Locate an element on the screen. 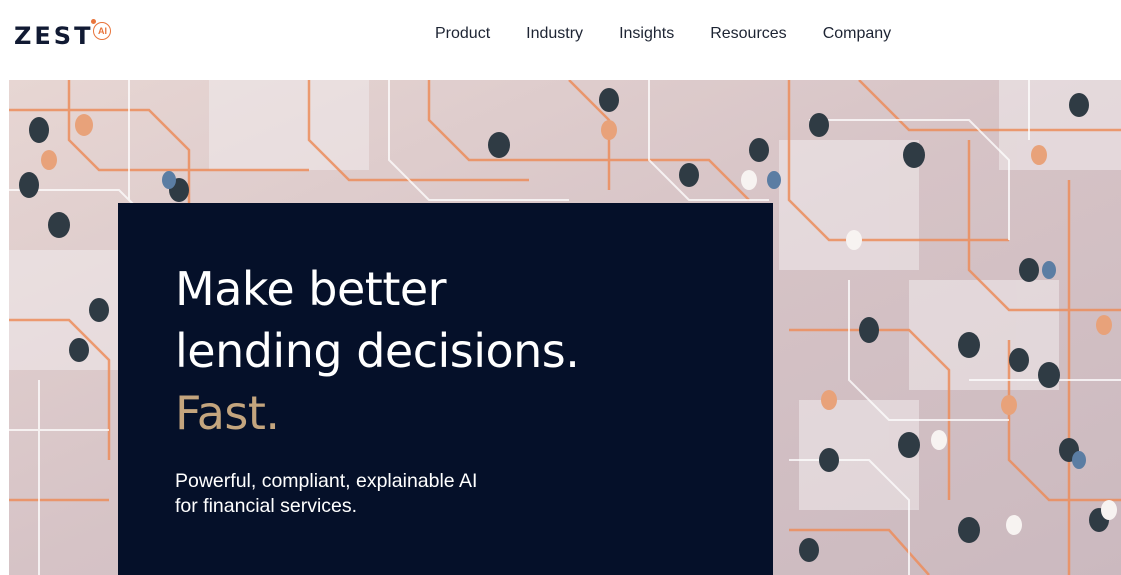 Image resolution: width=1121 pixels, height=575 pixels. nav-item-resources: Resources is located at coordinates (748, 34).